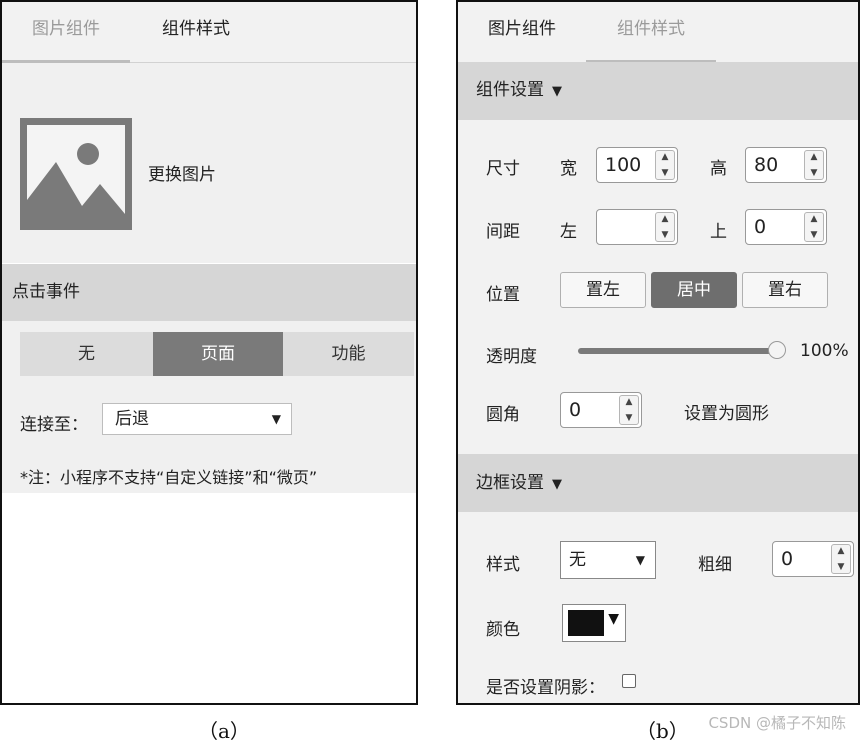 This screenshot has height=744, width=862. What do you see at coordinates (218, 354) in the screenshot?
I see `event-option-page: 页面` at bounding box center [218, 354].